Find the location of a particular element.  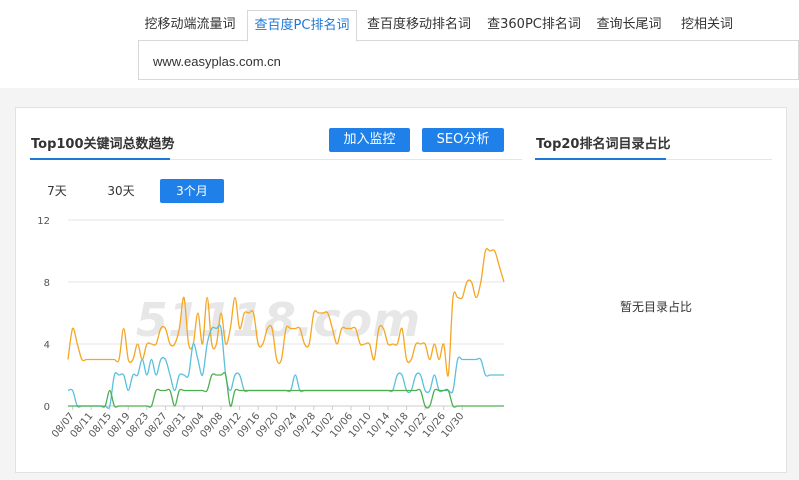

y-tick-label: 8 is located at coordinates (47, 283).